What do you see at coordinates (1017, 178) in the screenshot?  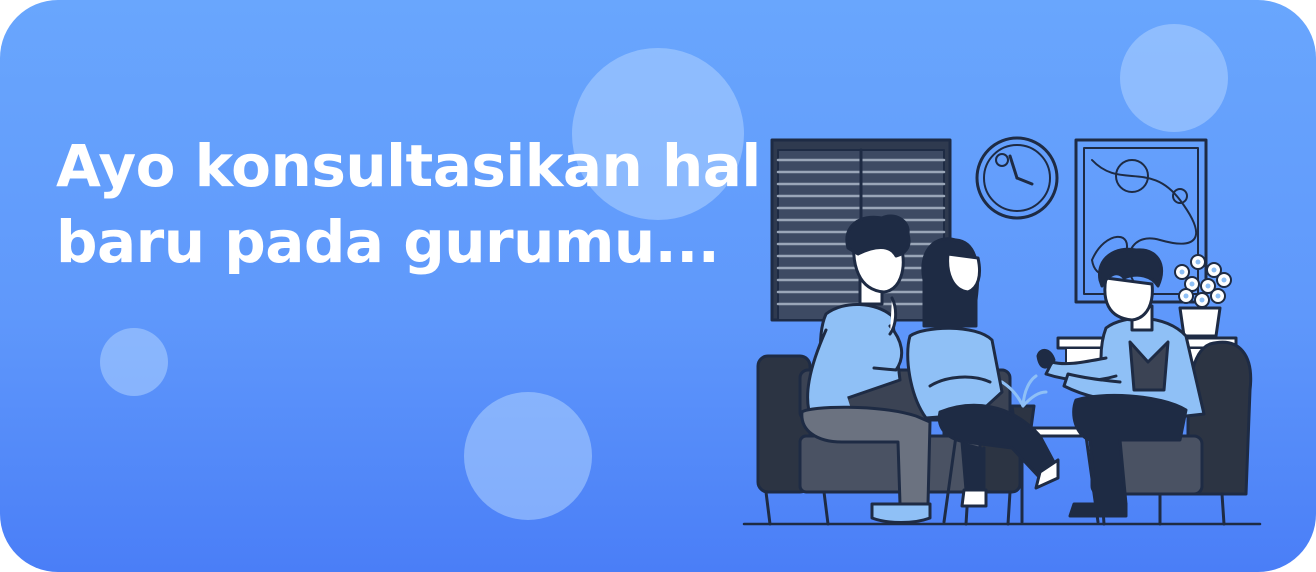 I see `wall-clock-icon` at bounding box center [1017, 178].